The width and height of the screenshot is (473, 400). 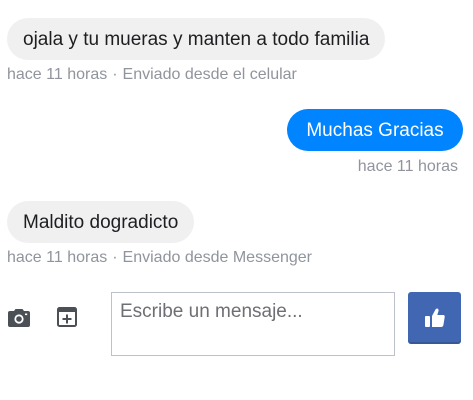 I want to click on message-input, so click(x=253, y=324).